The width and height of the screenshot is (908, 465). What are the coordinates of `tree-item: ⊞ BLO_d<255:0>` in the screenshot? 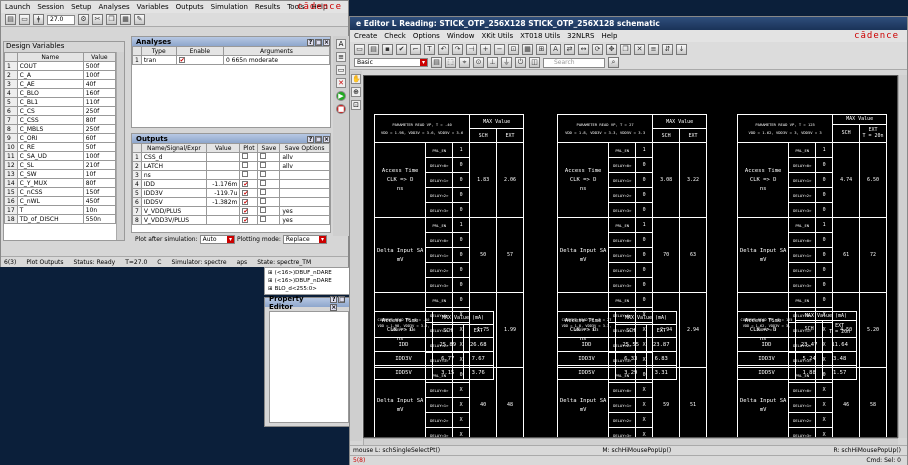 It's located at (308, 289).